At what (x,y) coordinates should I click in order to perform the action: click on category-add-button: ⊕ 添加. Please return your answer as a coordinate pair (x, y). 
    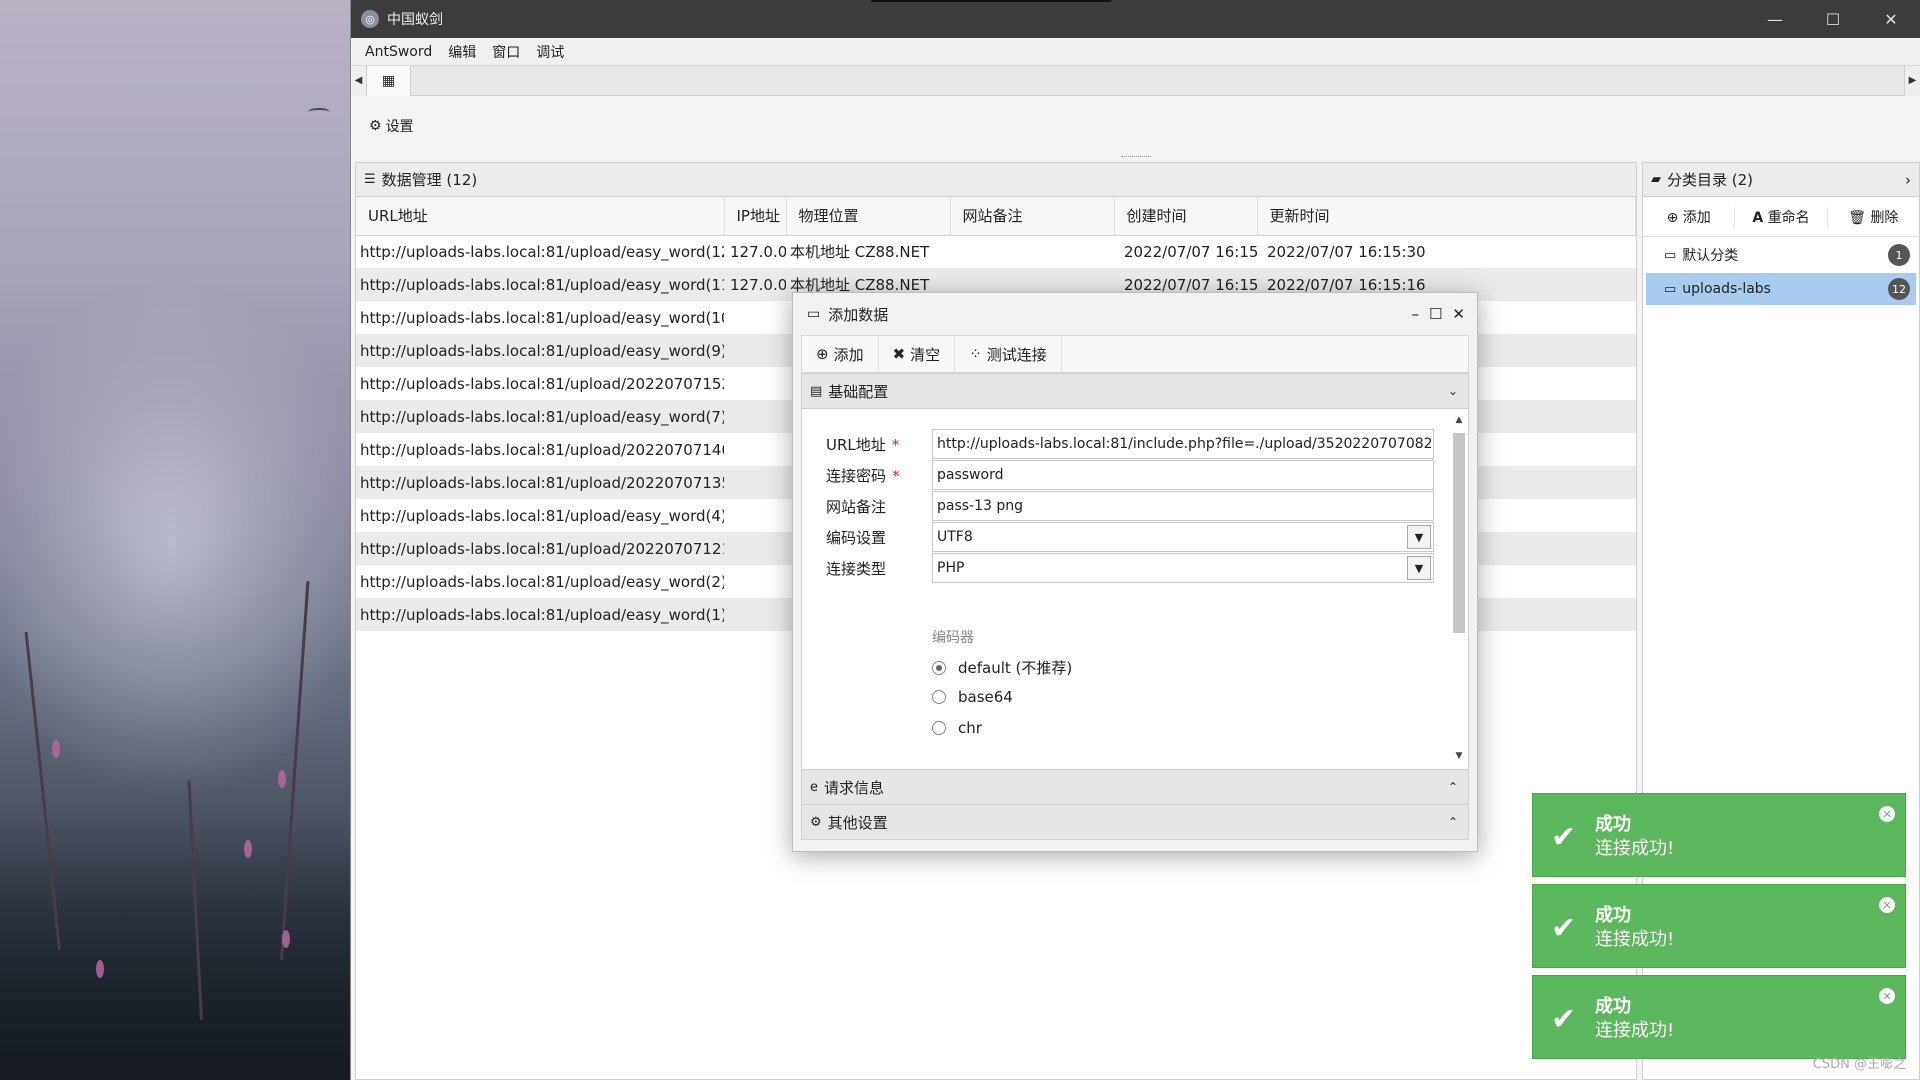
    Looking at the image, I should click on (1689, 216).